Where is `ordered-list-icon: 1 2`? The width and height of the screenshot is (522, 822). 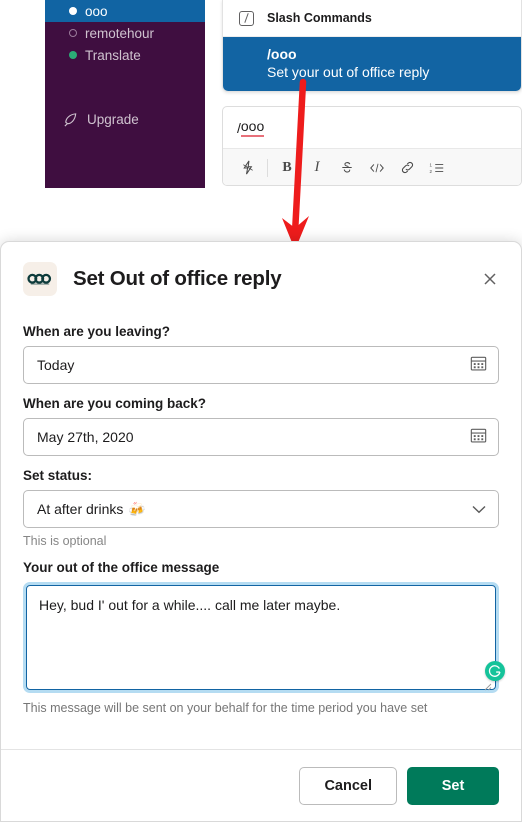
ordered-list-icon: 1 2 is located at coordinates (437, 168).